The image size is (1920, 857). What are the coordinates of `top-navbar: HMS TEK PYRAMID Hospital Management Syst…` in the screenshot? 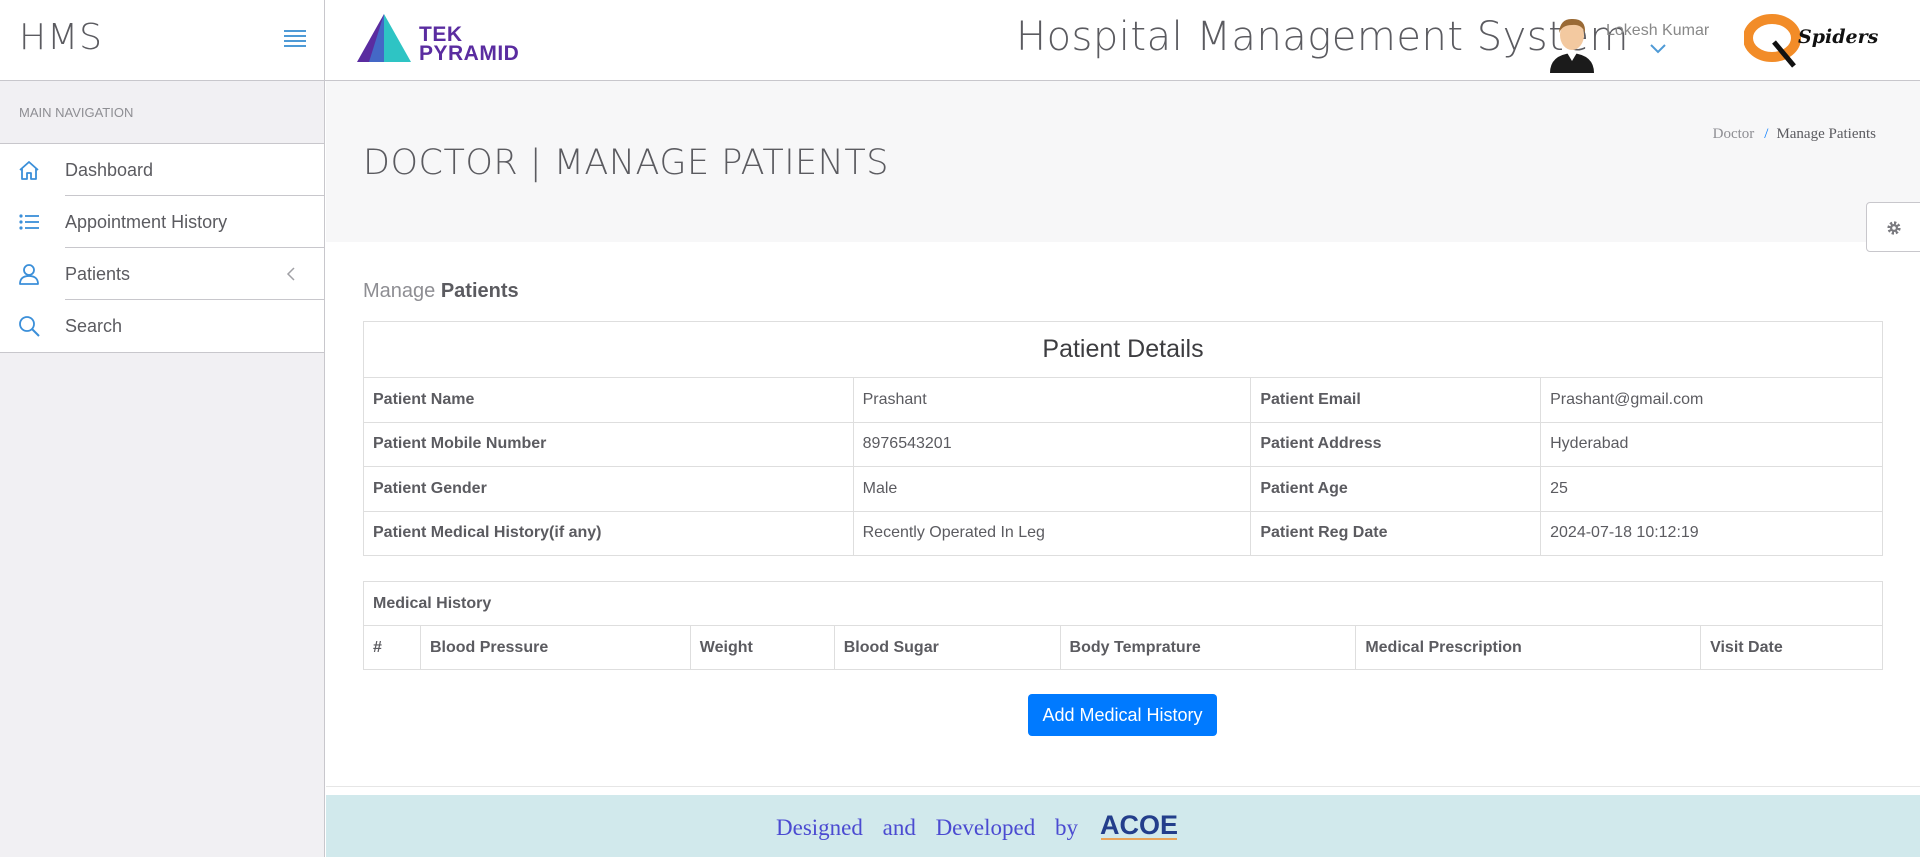 It's located at (960, 40).